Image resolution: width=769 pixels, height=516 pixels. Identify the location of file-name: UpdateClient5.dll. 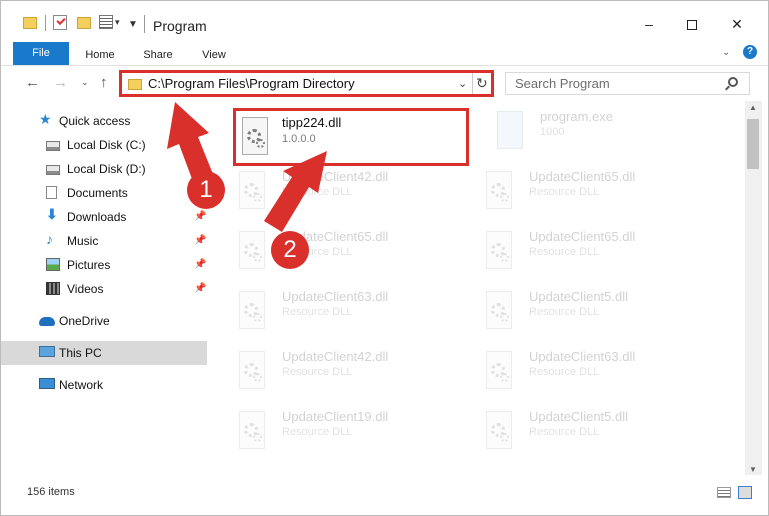
(579, 416).